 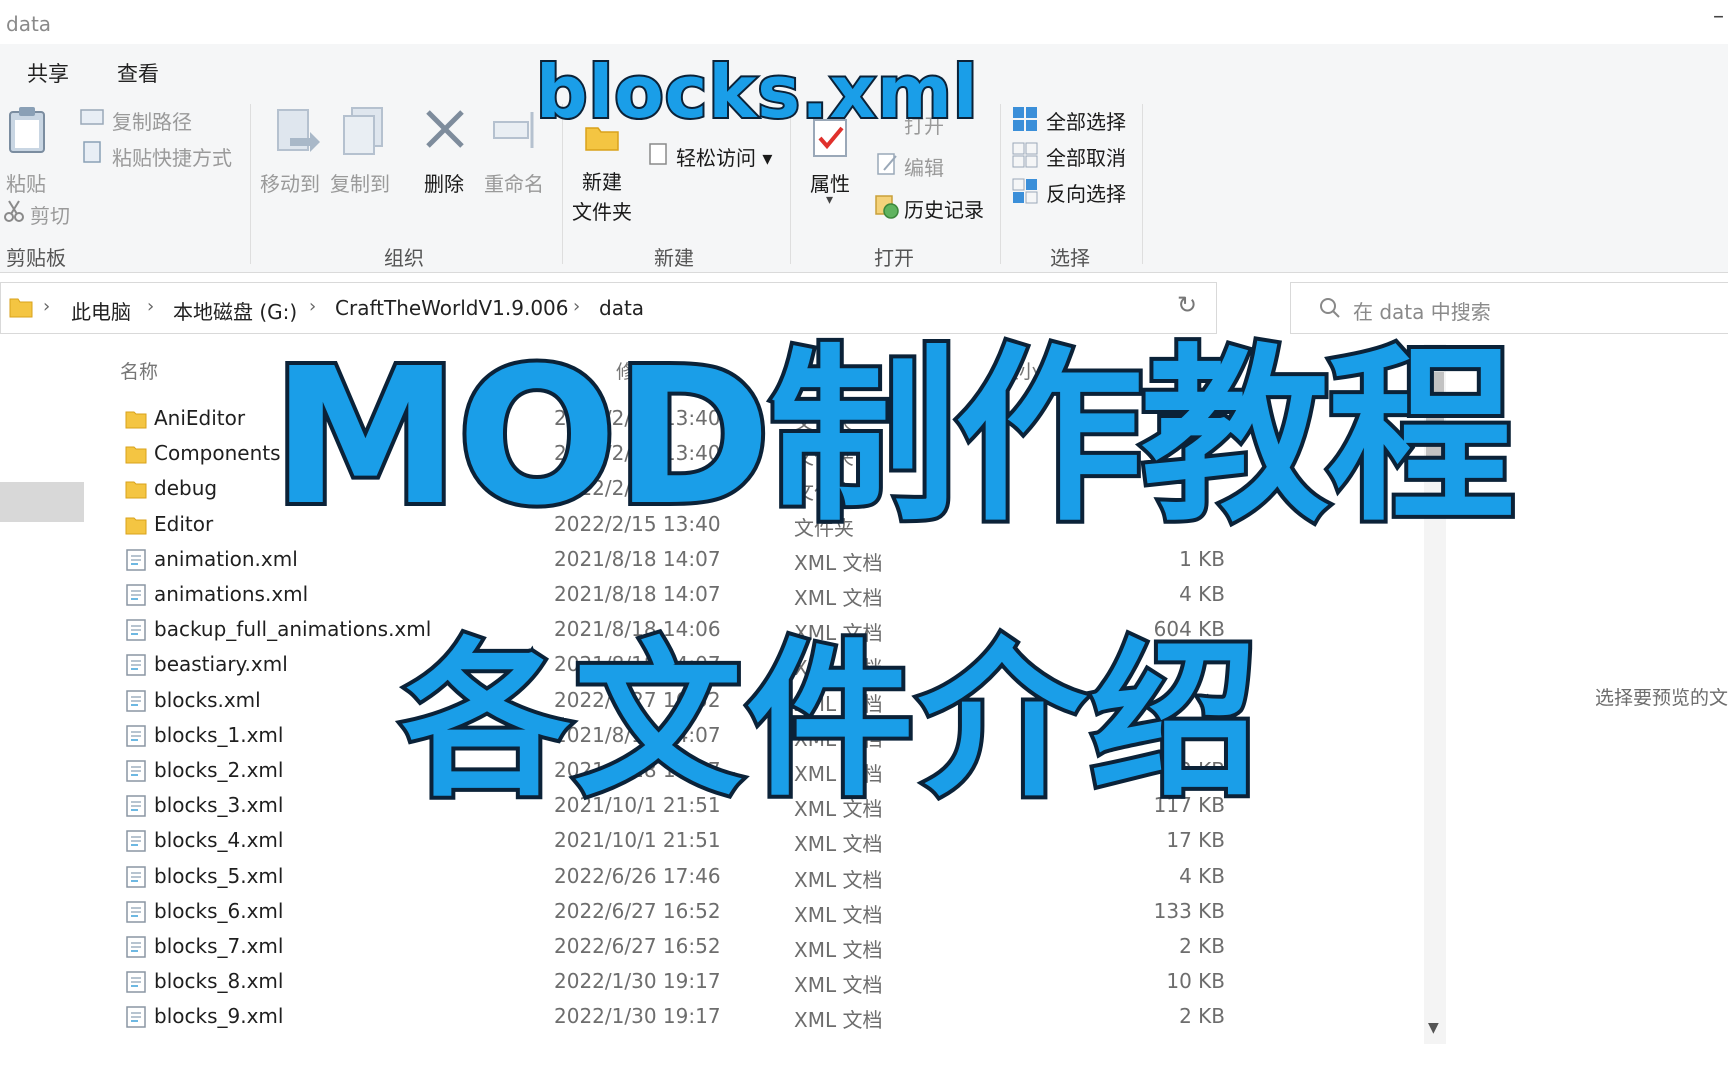 What do you see at coordinates (36, 258) in the screenshot?
I see `clipboard-group-label: 剪贴板` at bounding box center [36, 258].